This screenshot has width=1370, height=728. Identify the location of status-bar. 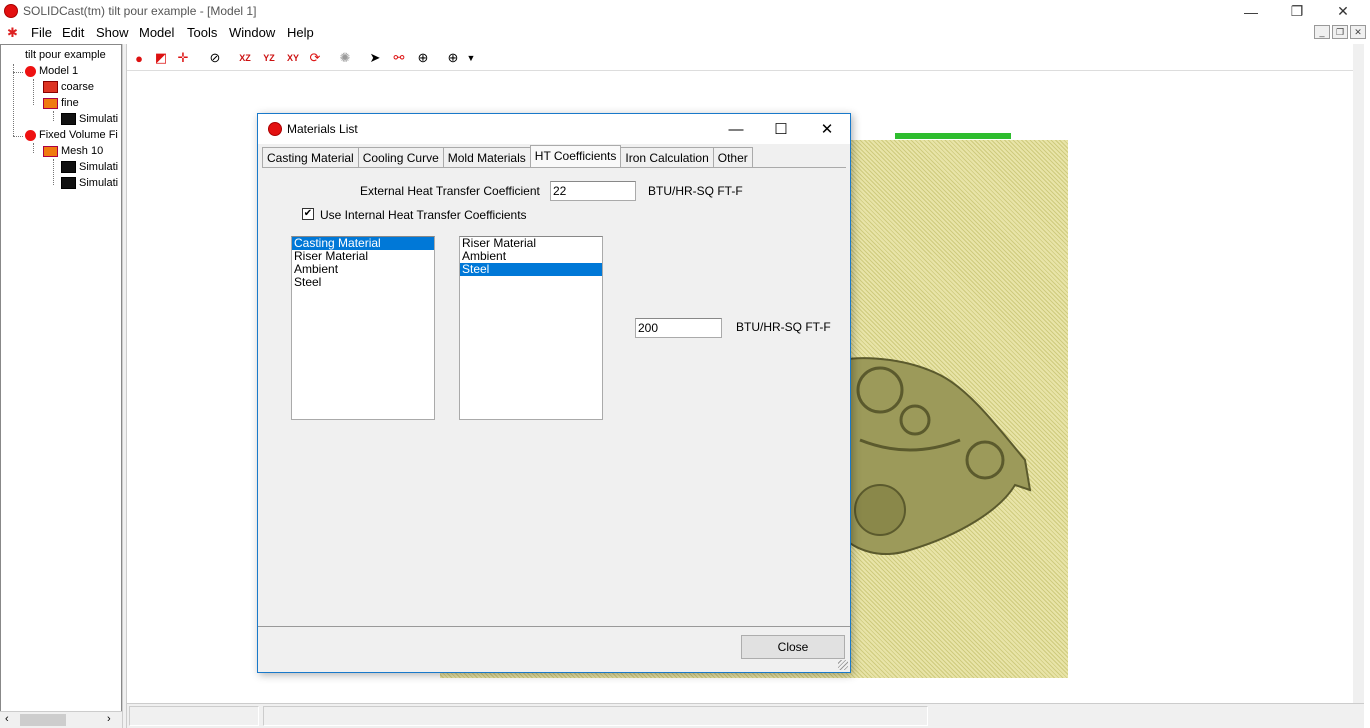
(745, 715).